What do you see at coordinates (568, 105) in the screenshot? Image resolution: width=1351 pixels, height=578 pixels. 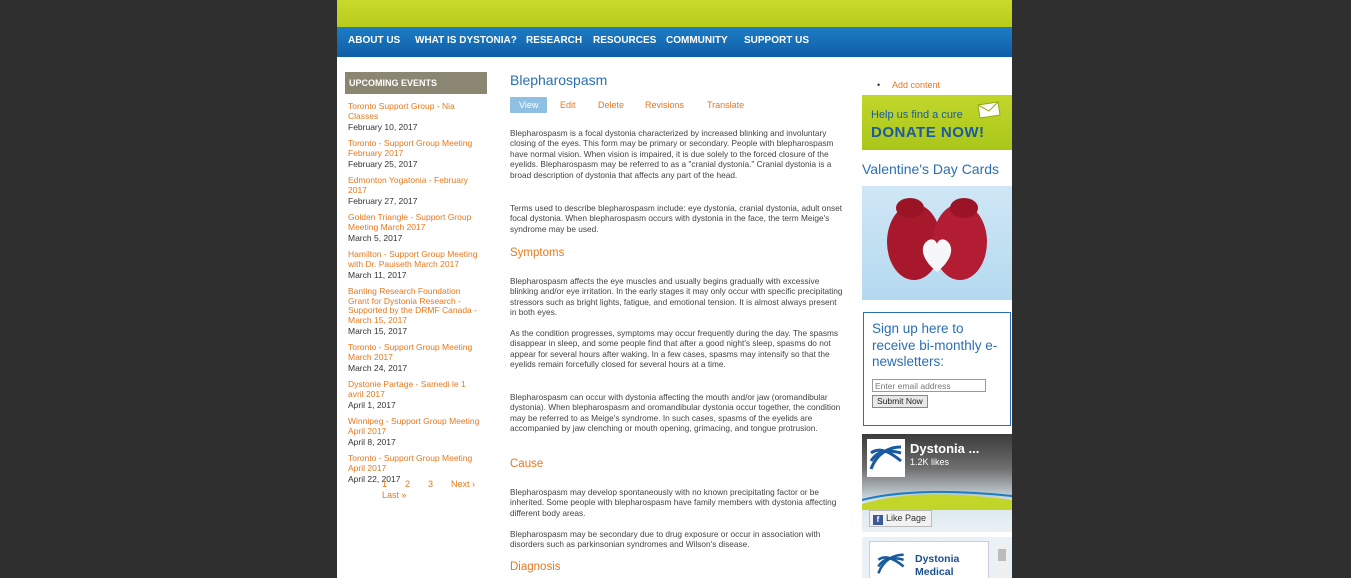 I see `tab-edit: Edit` at bounding box center [568, 105].